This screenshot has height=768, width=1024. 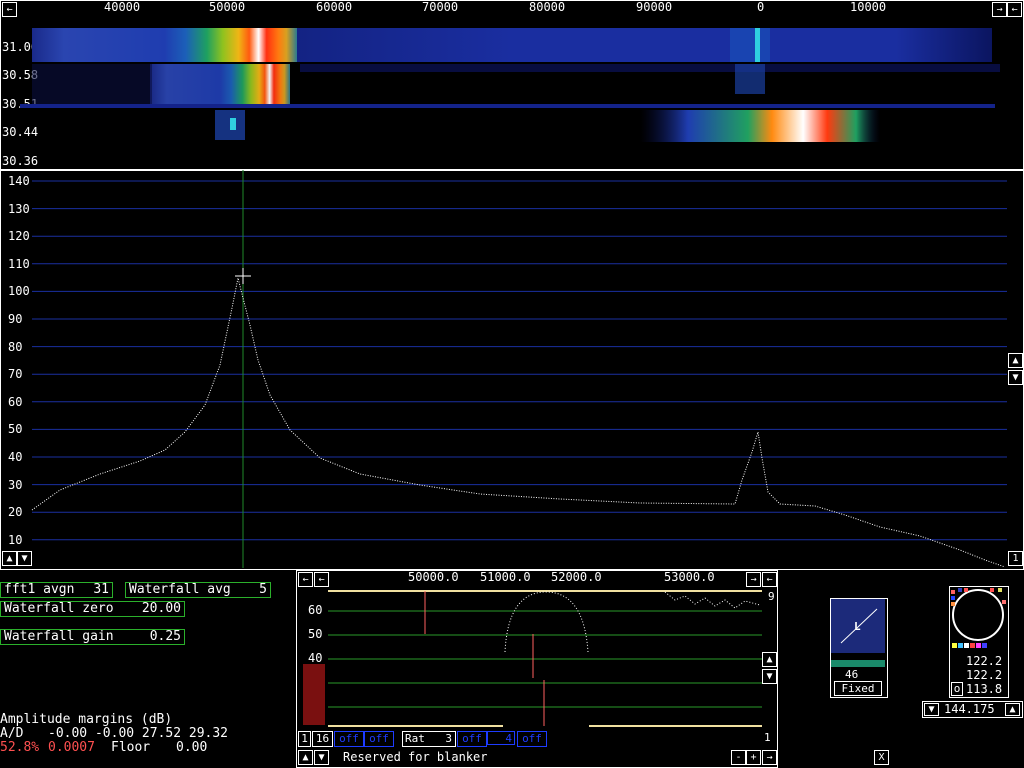 I want to click on frequency-value: 144.175, so click(x=969, y=709).